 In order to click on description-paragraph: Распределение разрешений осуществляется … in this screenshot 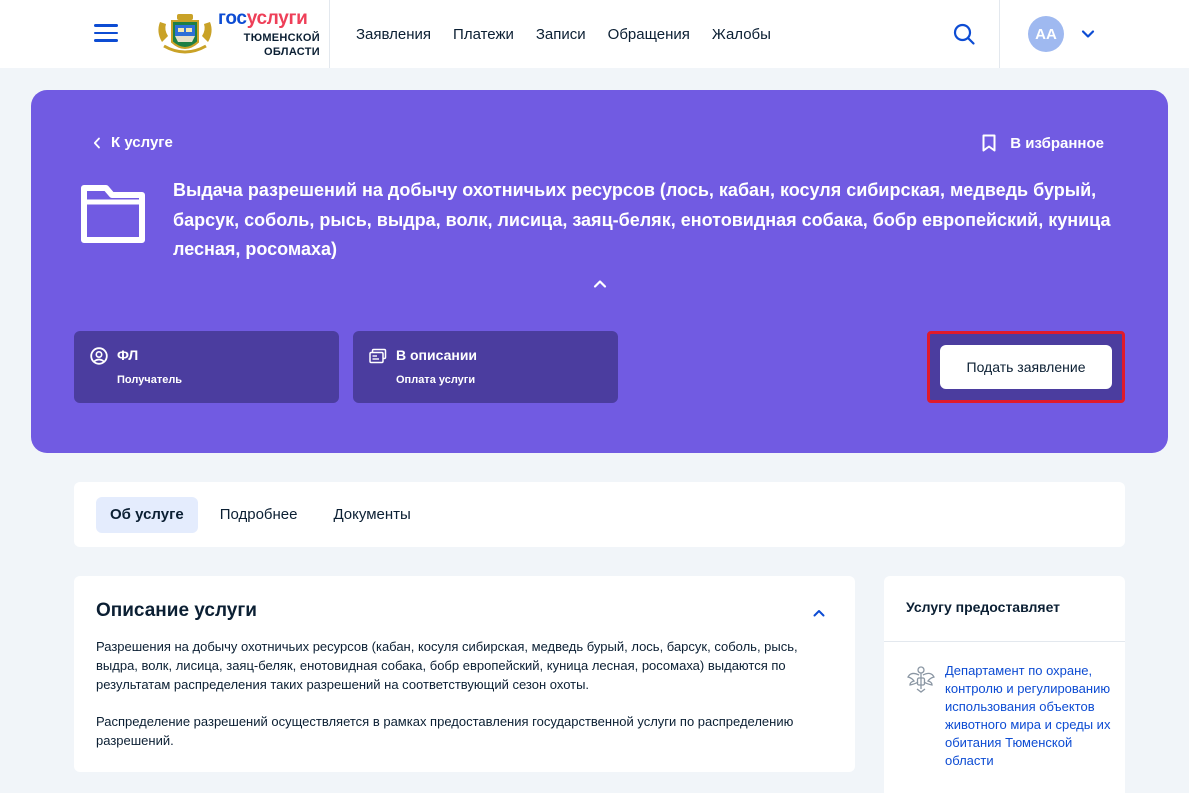, I will do `click(445, 731)`.